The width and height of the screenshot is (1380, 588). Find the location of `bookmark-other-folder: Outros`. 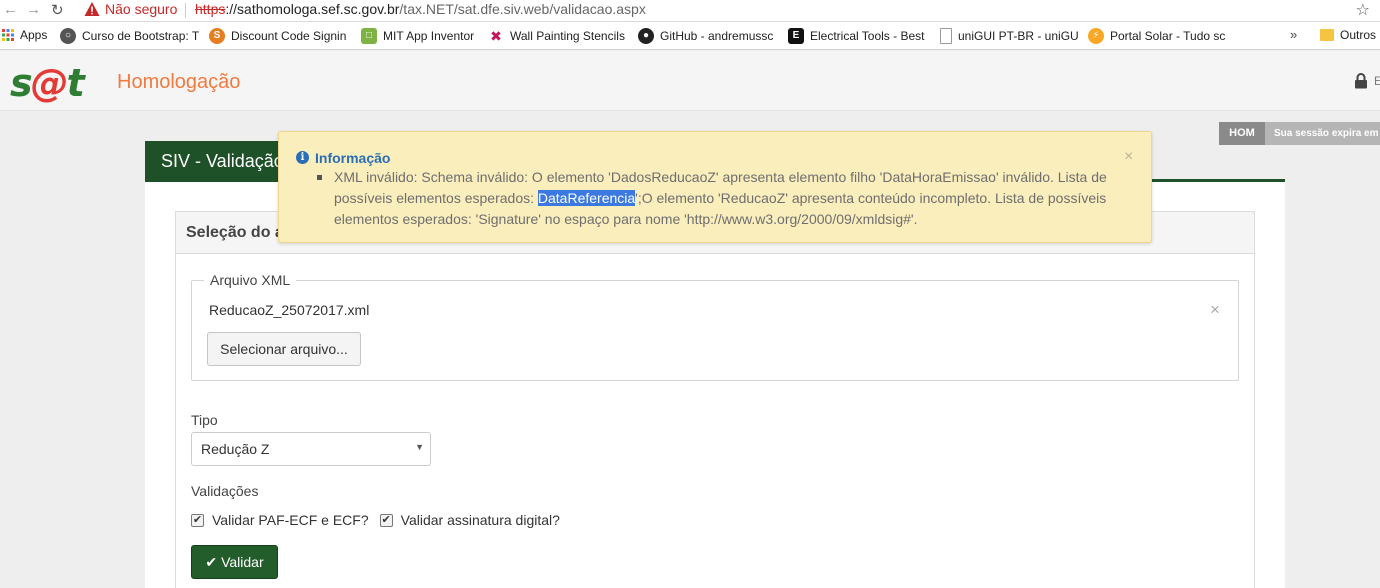

bookmark-other-folder: Outros is located at coordinates (1348, 35).